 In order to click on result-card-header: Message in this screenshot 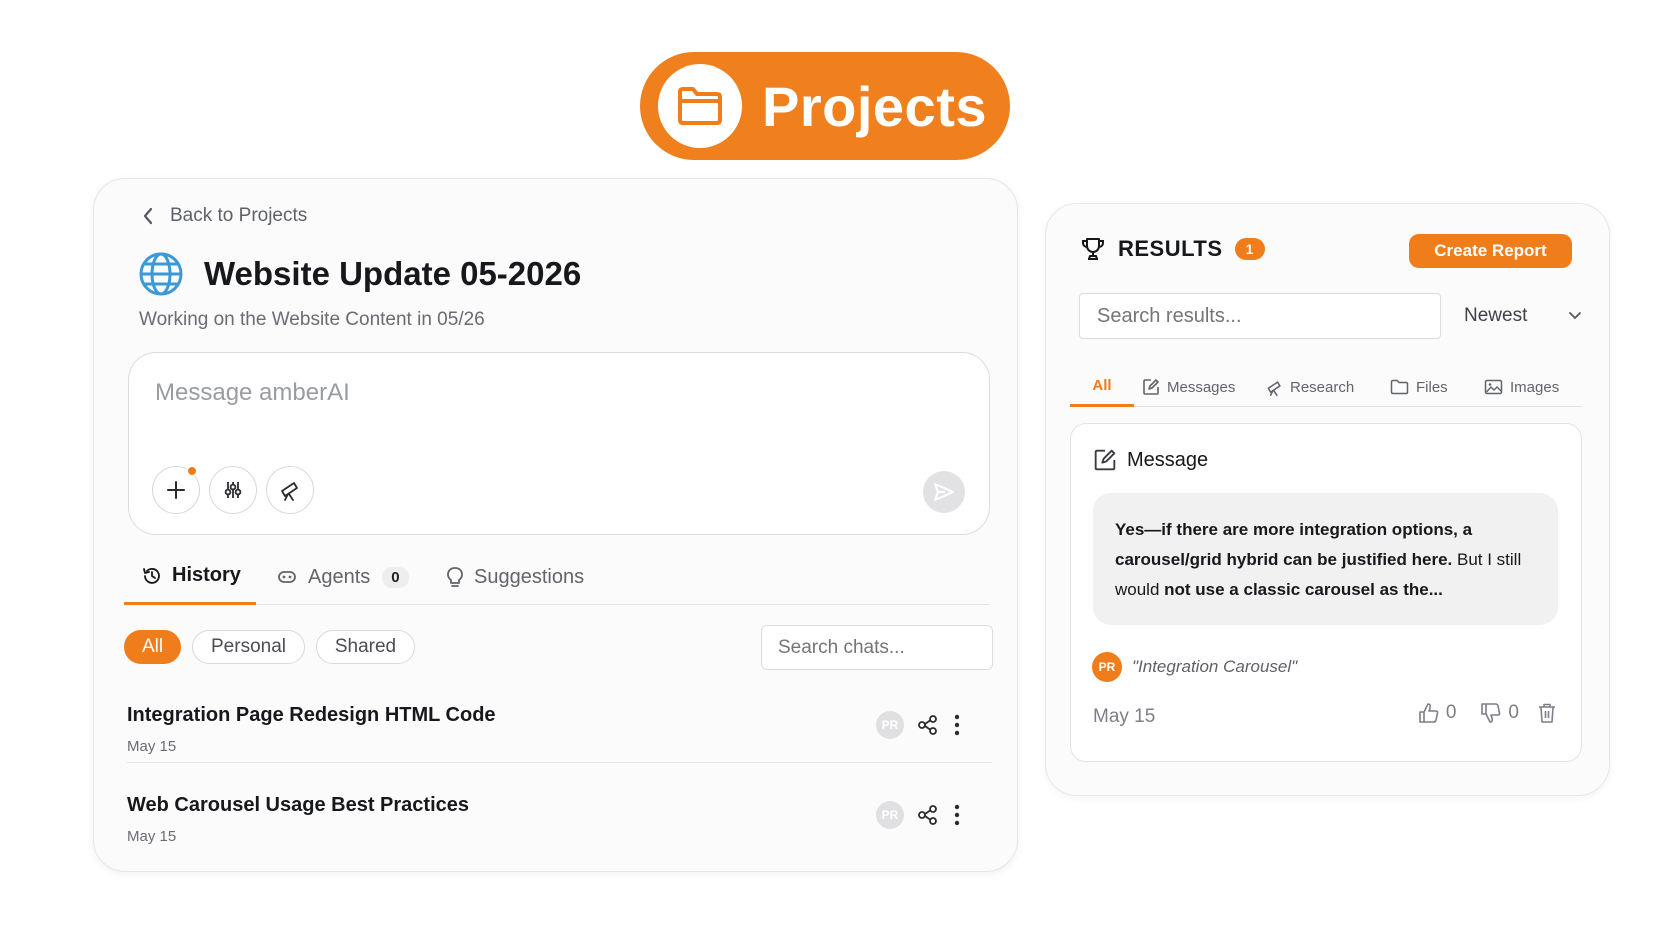, I will do `click(1150, 460)`.